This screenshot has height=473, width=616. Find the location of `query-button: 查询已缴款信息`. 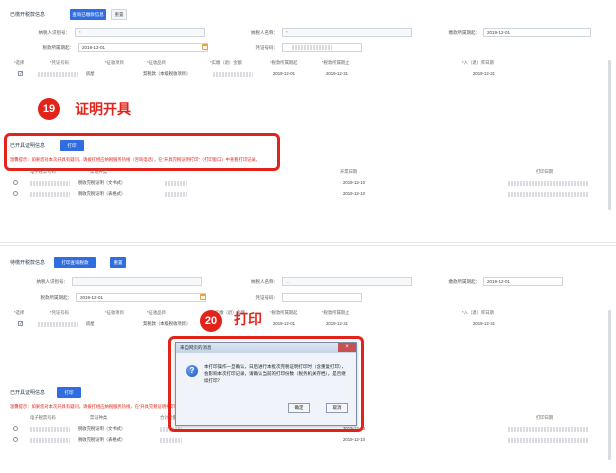

query-button: 查询已缴款信息 is located at coordinates (88, 14).